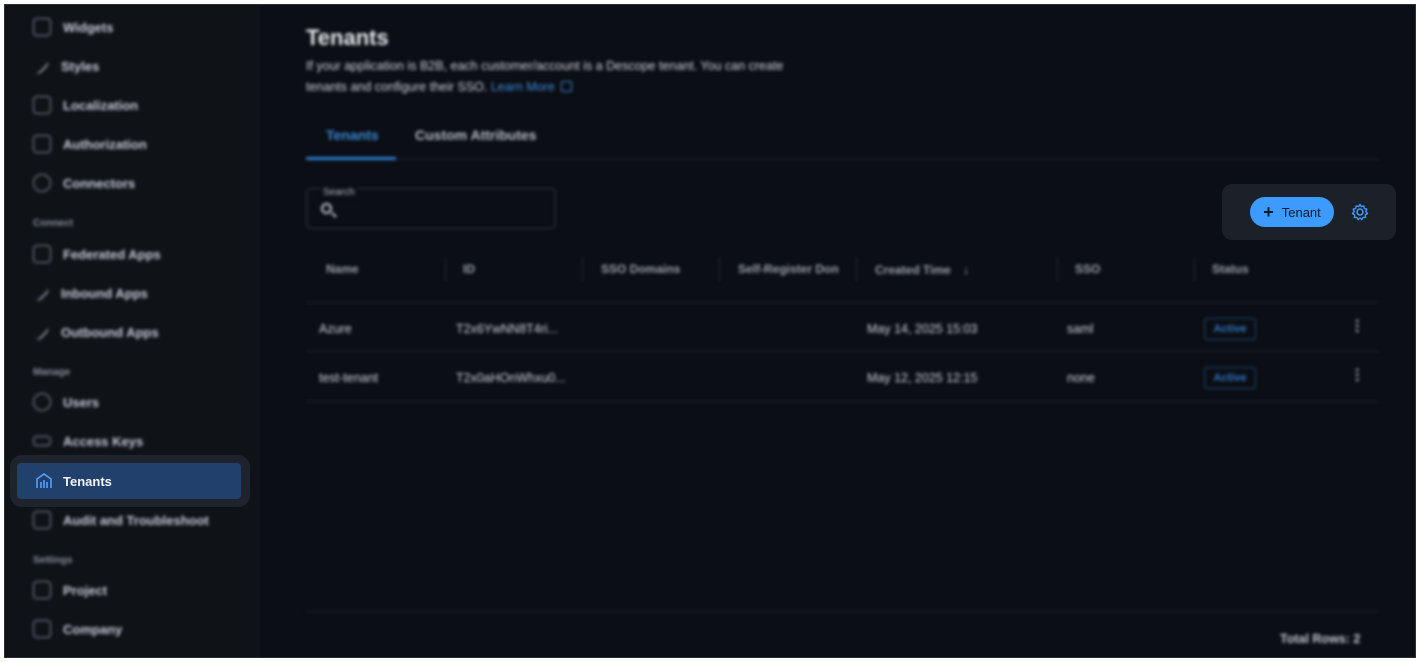  What do you see at coordinates (788, 269) in the screenshot?
I see `column-header-self-register: Self-Register Don` at bounding box center [788, 269].